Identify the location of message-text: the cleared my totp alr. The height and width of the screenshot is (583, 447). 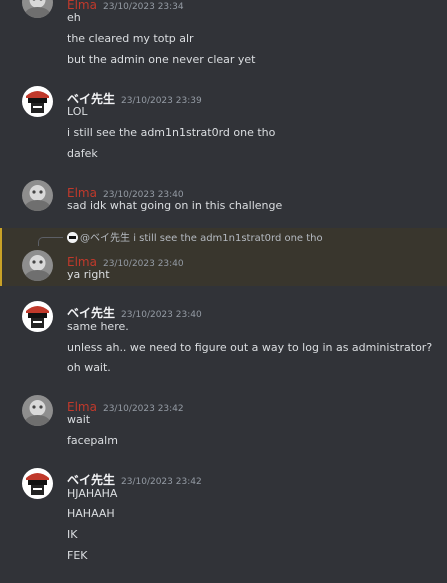
(130, 38).